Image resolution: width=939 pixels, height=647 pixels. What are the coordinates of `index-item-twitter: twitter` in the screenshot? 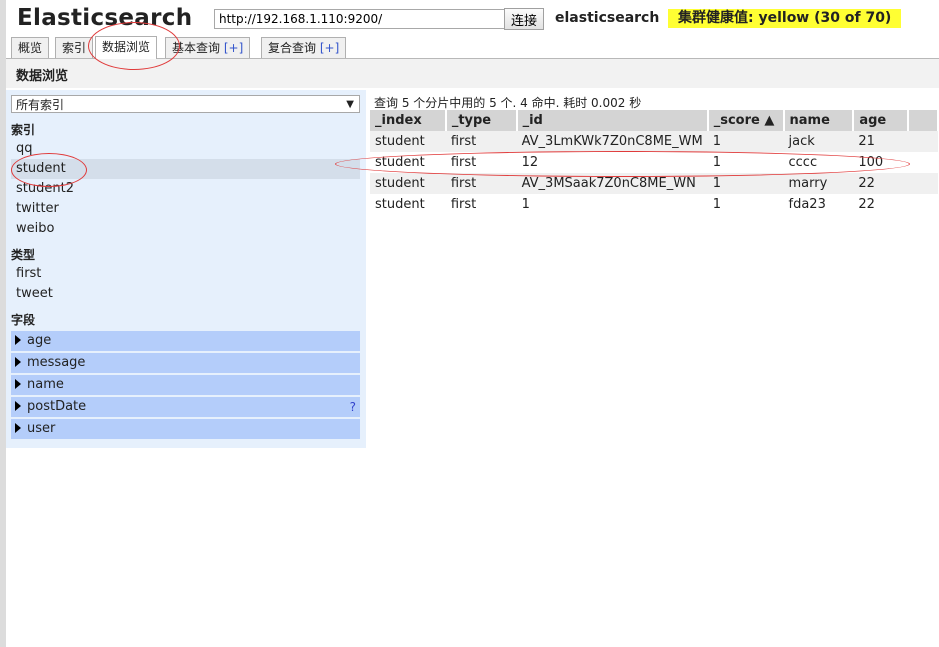 It's located at (185, 209).